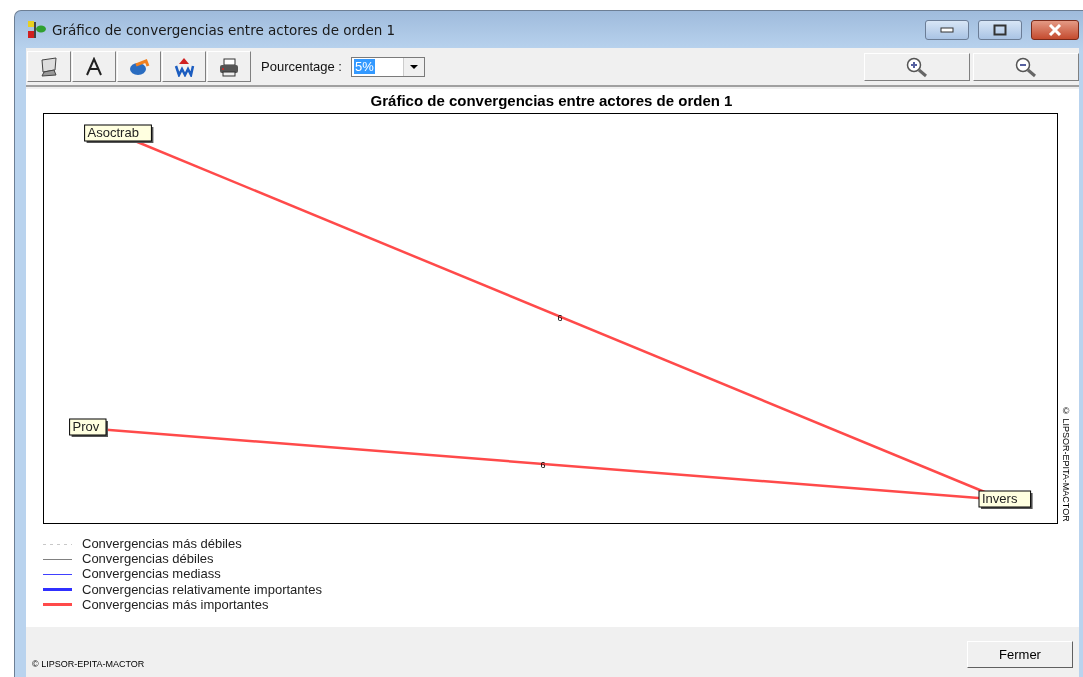  I want to click on maximize-icon, so click(1000, 29).